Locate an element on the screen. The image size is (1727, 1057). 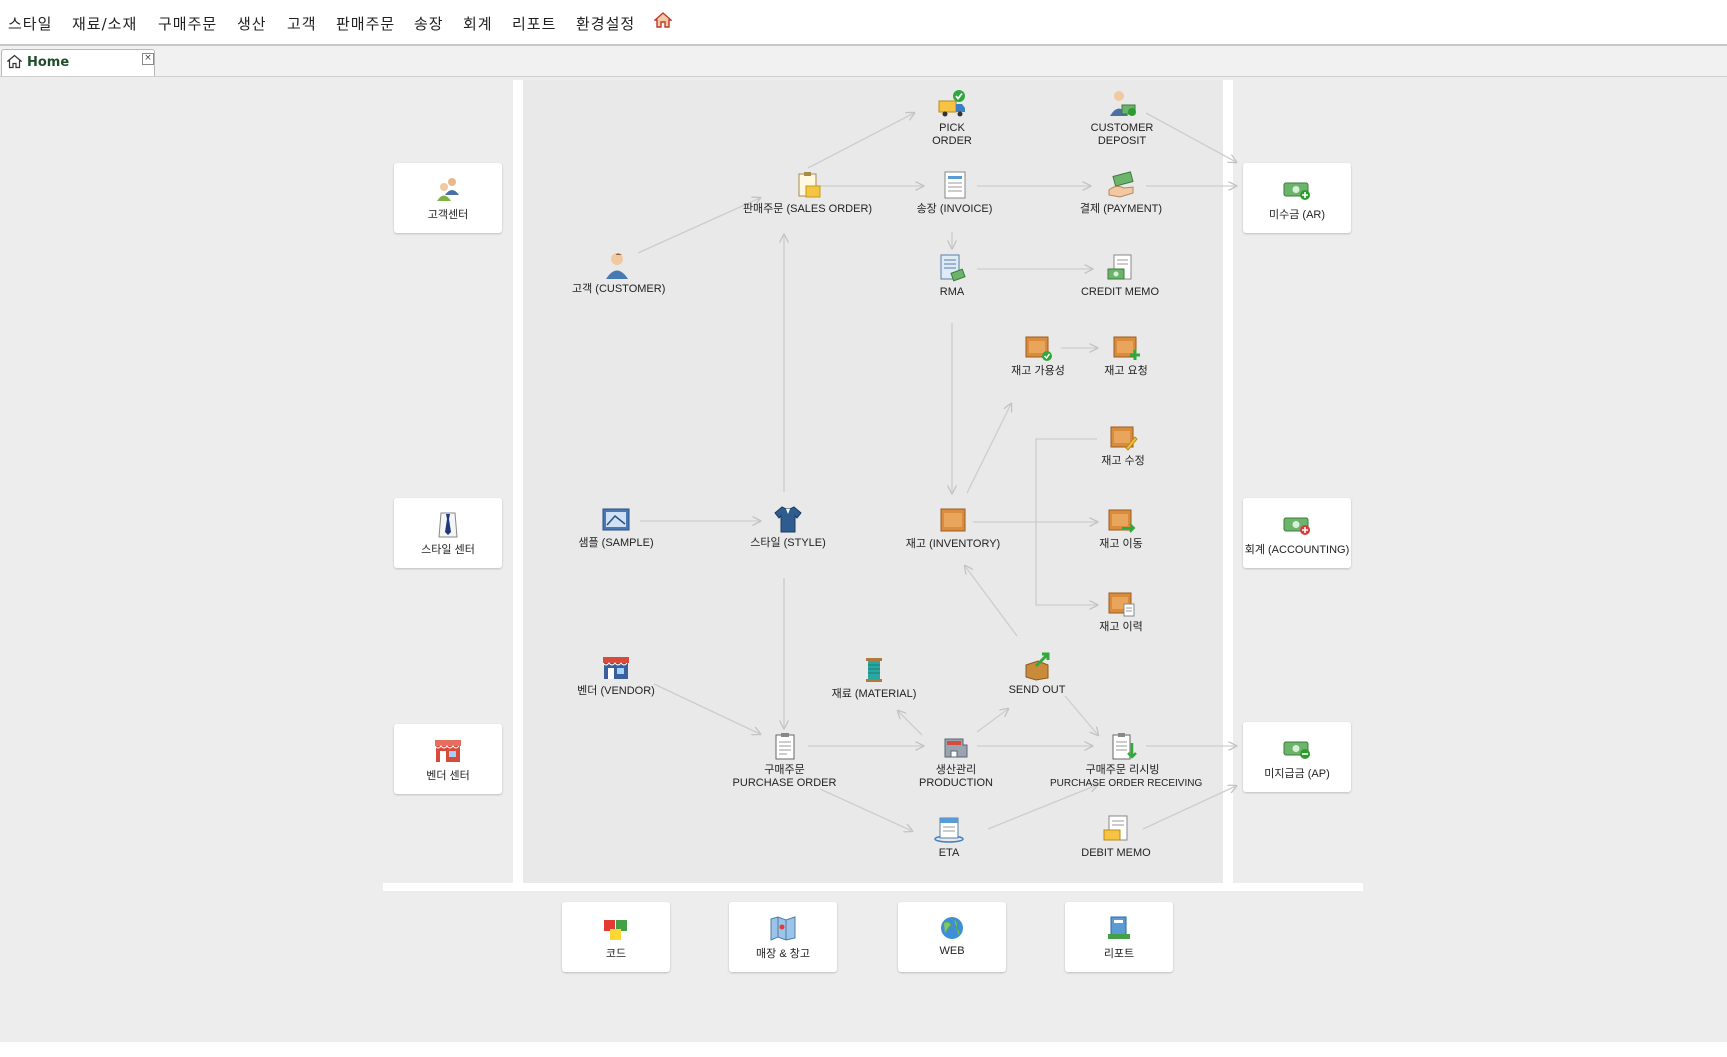
node-label: 재고 (INVENTORY) is located at coordinates (953, 544).